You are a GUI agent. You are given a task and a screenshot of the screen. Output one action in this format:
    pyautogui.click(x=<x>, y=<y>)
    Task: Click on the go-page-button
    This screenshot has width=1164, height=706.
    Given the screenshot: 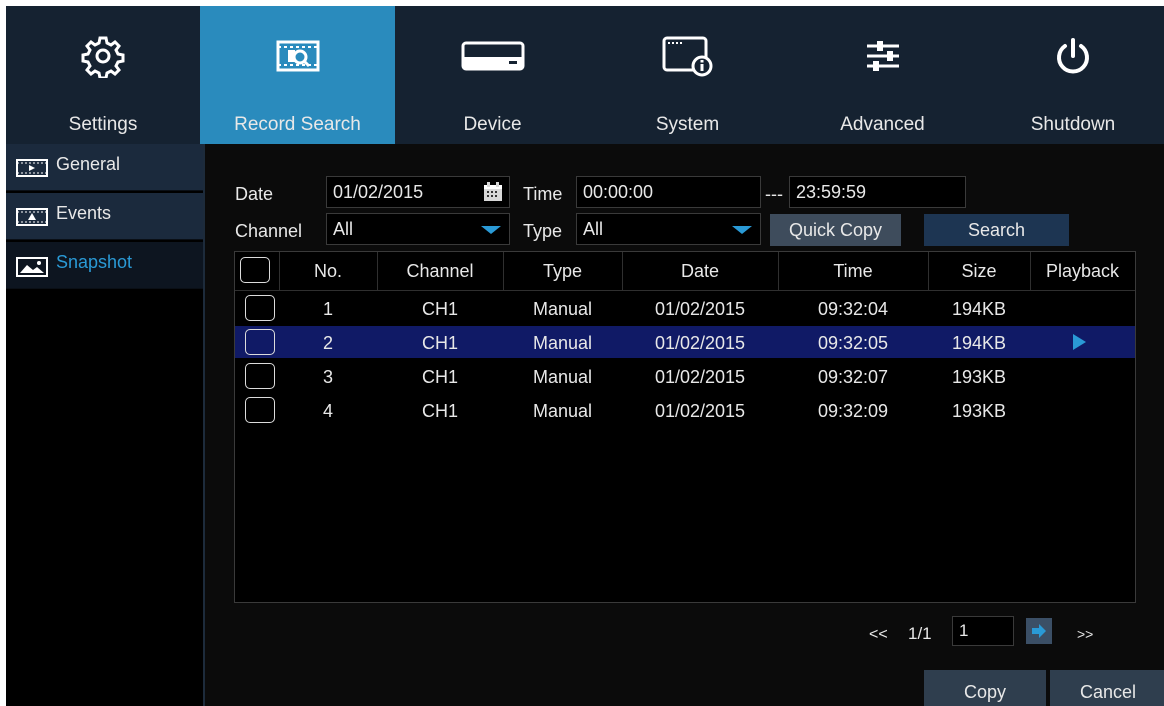 What is the action you would take?
    pyautogui.click(x=1039, y=631)
    